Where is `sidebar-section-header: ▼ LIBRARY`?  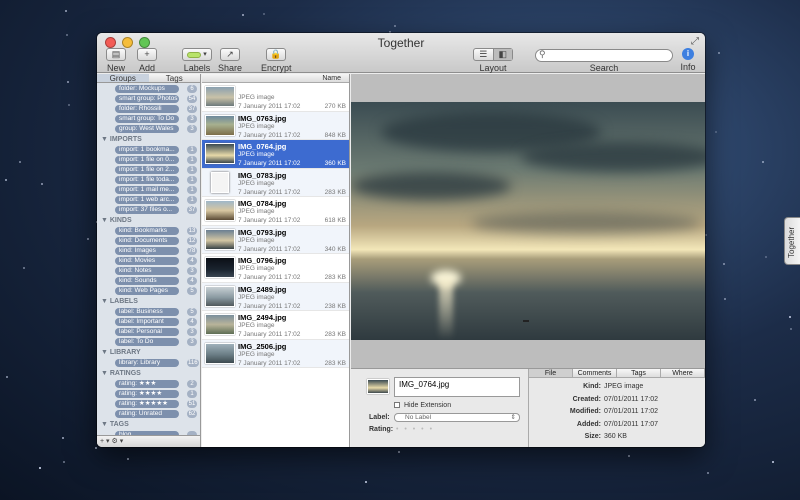 sidebar-section-header: ▼ LIBRARY is located at coordinates (148, 352).